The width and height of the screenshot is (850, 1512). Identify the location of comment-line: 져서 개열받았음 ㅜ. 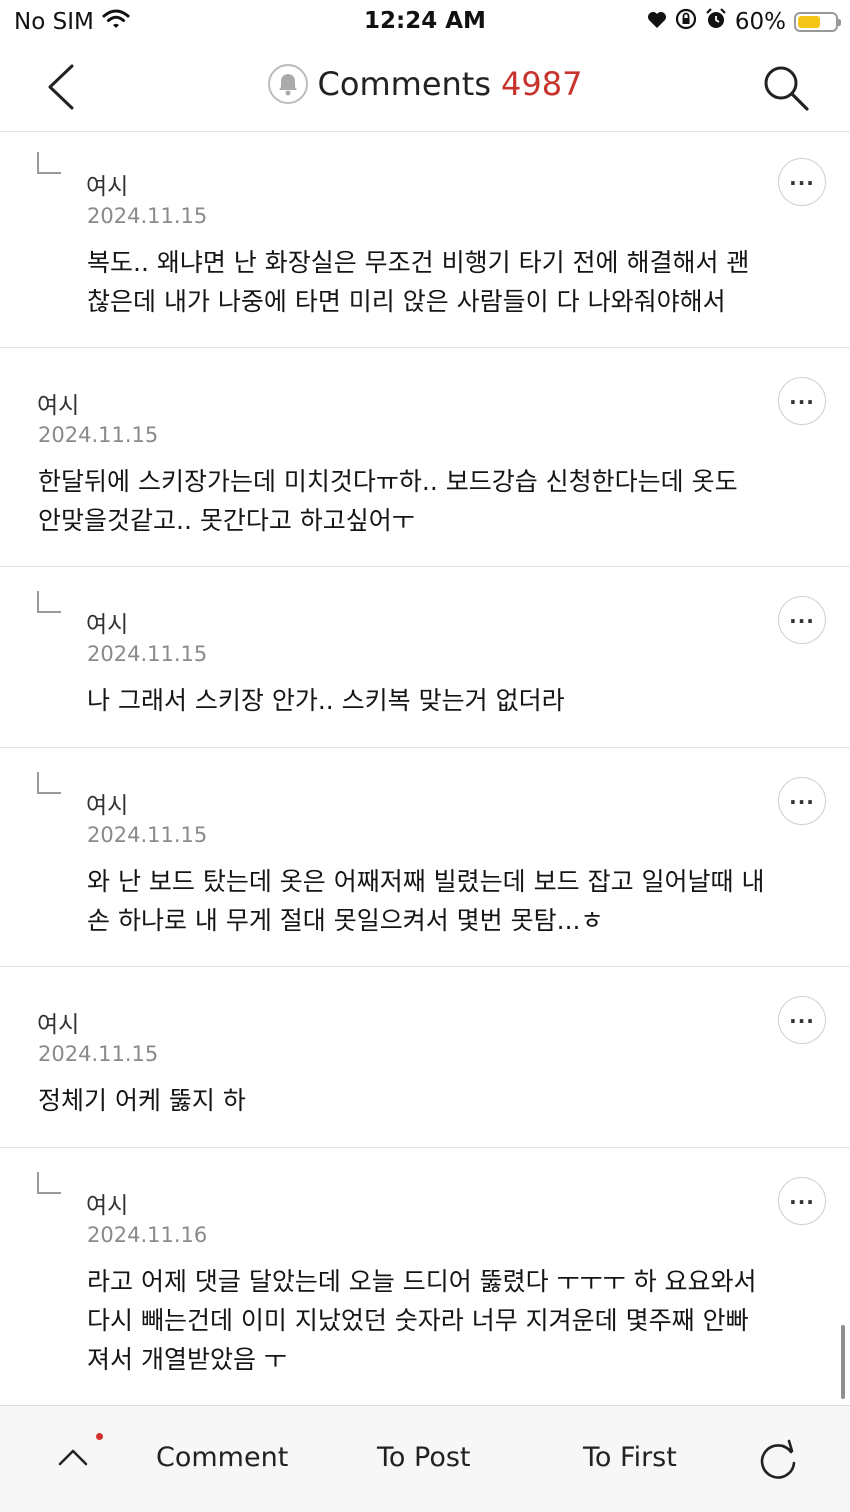
(187, 1359).